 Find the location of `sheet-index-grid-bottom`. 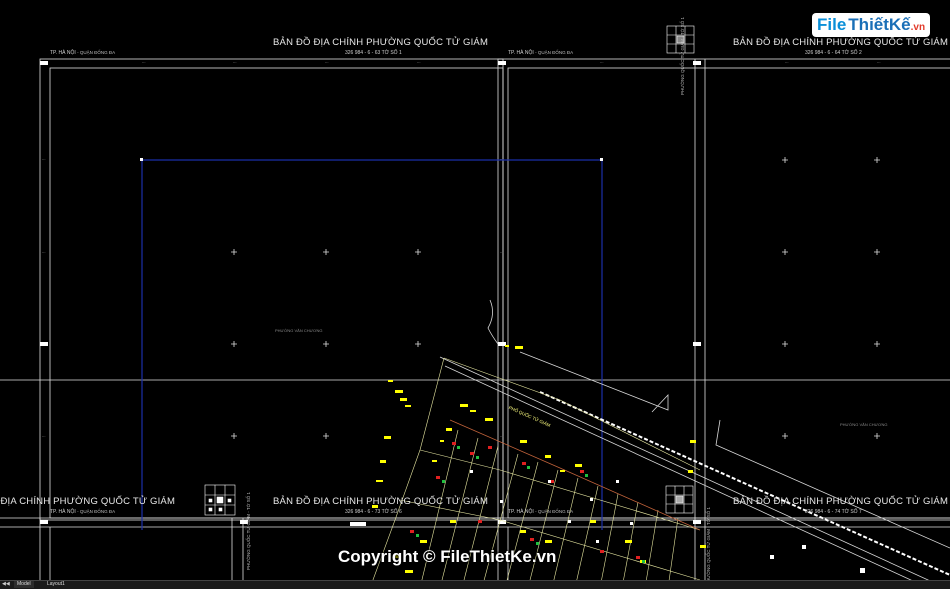

sheet-index-grid-bottom is located at coordinates (220, 500).